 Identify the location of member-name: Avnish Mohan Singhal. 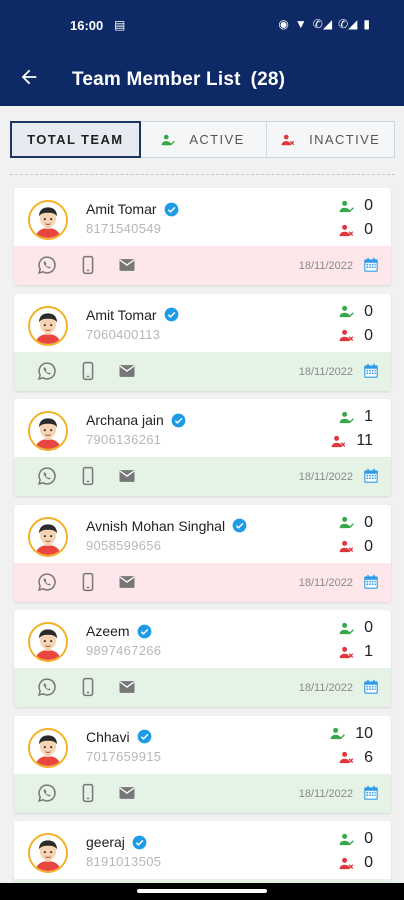
(166, 526).